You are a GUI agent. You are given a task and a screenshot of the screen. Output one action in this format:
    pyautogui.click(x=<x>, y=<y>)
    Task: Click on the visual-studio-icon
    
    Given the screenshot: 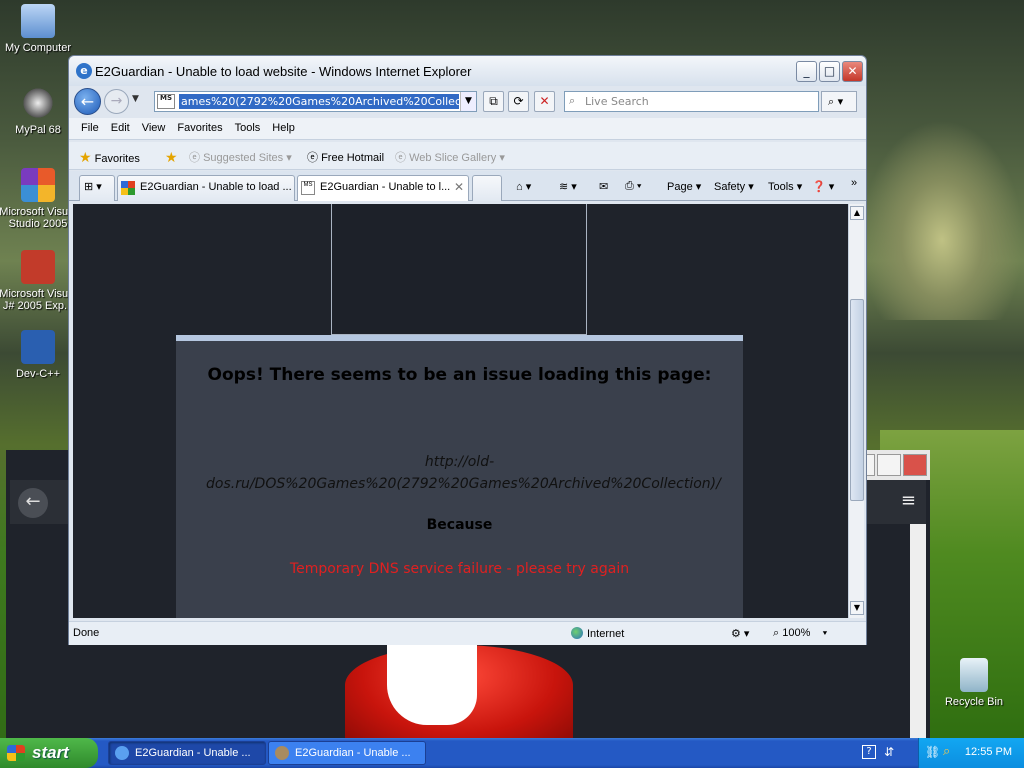 What is the action you would take?
    pyautogui.click(x=38, y=185)
    